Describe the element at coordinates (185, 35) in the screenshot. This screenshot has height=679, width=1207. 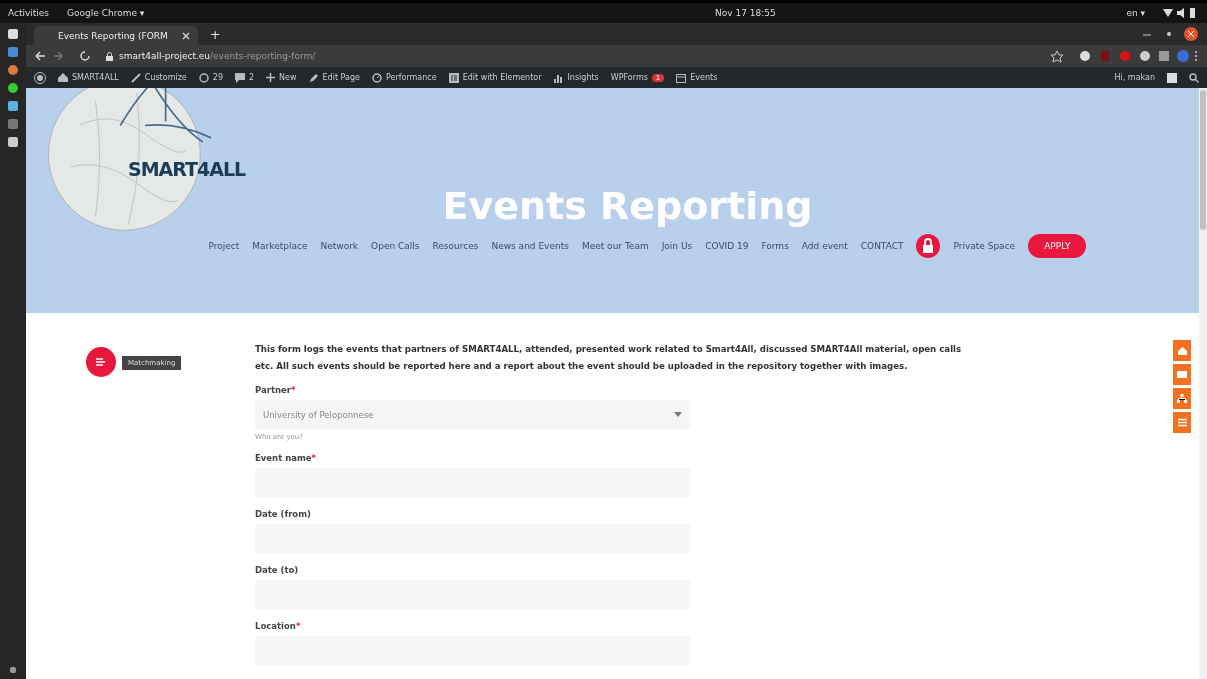
I see `close-icon` at that location.